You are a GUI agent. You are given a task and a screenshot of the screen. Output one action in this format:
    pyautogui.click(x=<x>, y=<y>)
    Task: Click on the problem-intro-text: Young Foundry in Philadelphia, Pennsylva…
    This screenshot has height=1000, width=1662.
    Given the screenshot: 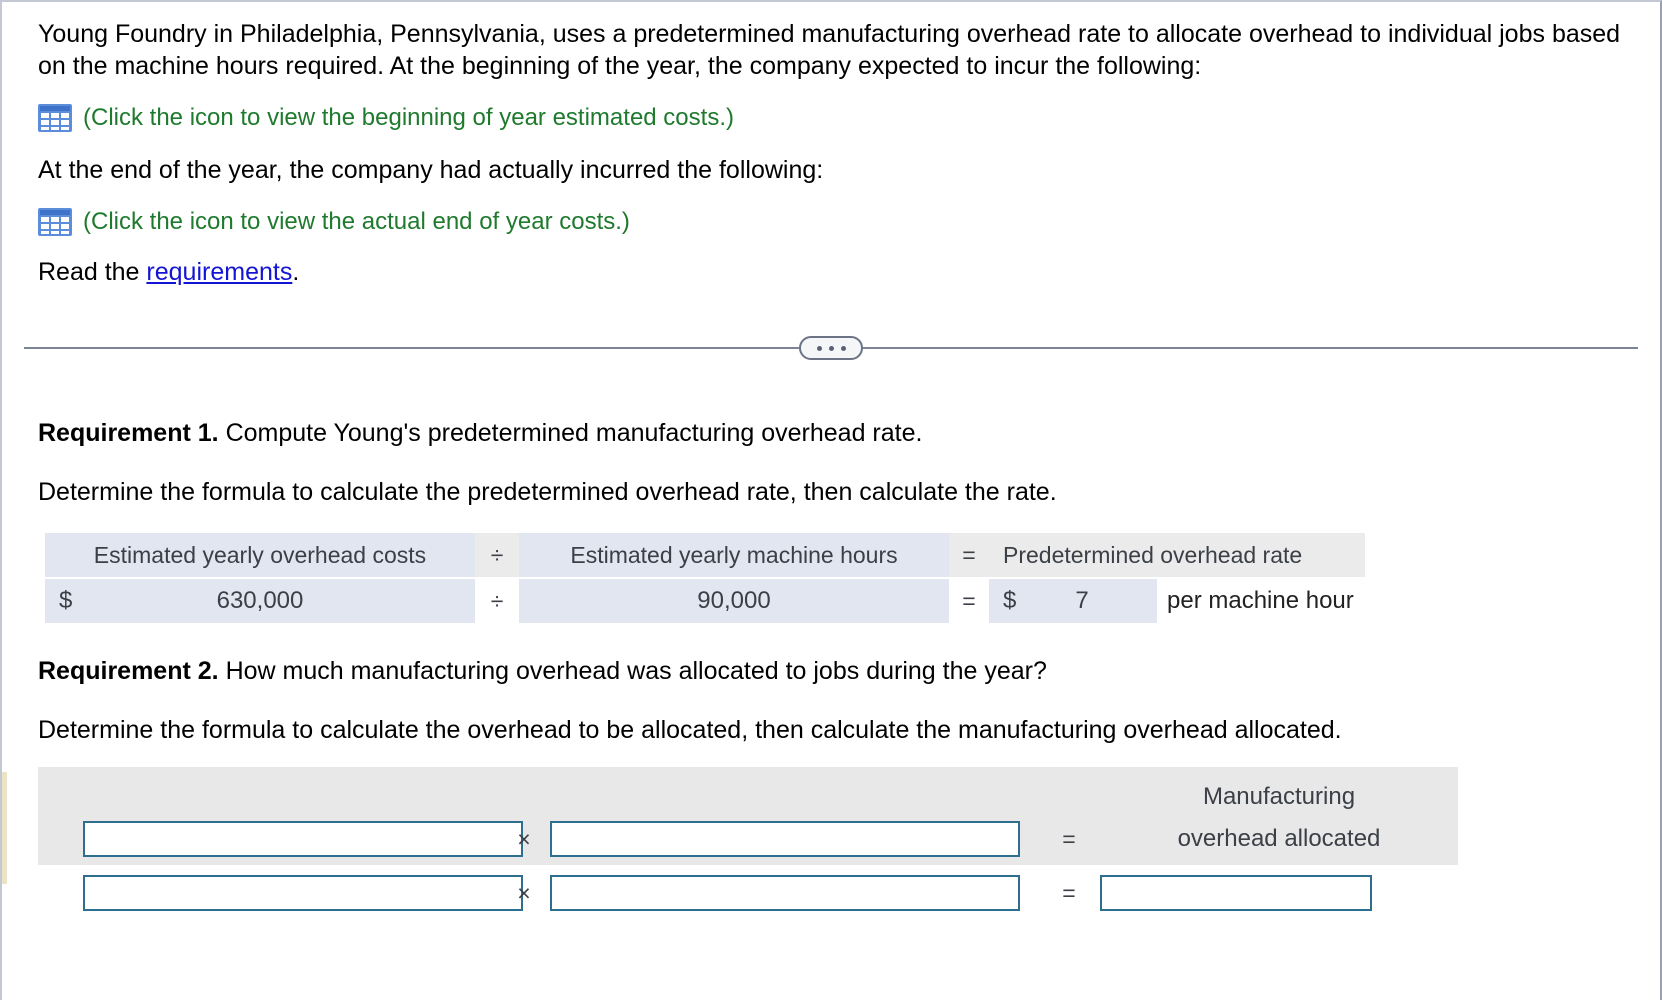 What is the action you would take?
    pyautogui.click(x=829, y=50)
    